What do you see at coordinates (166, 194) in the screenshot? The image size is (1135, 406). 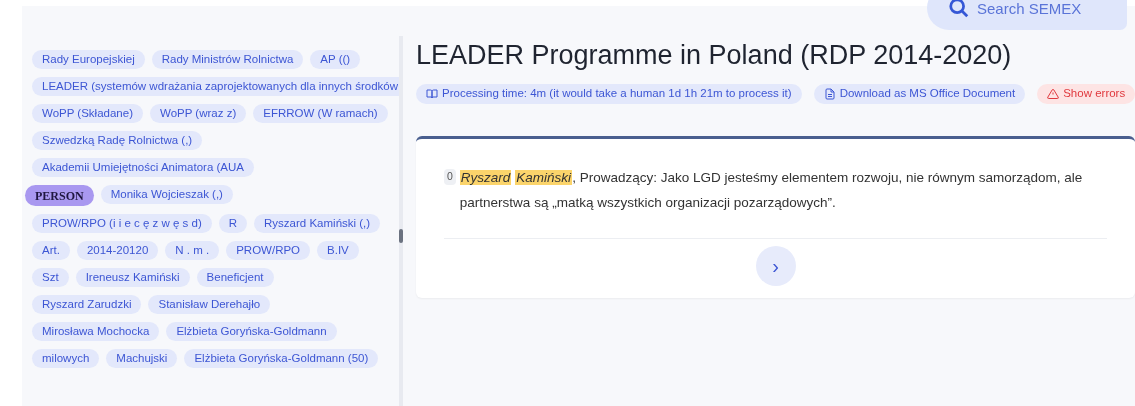 I see `entity-tag: Monika Wojcieszak (,)` at bounding box center [166, 194].